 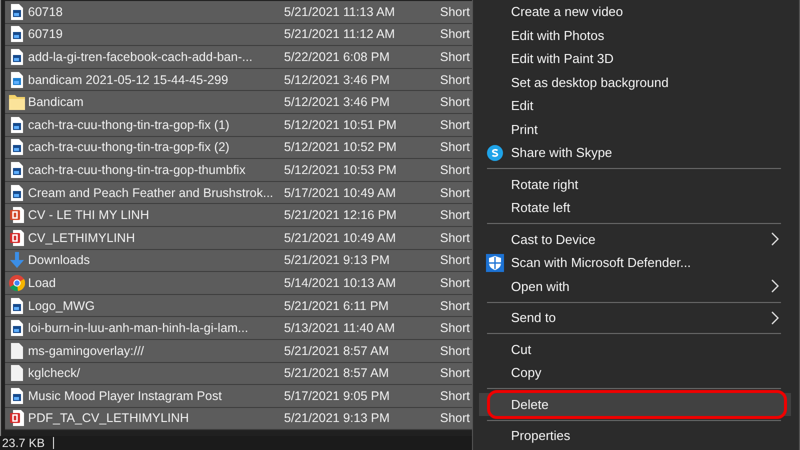 I want to click on menu-item: Rotate left, so click(x=630, y=208).